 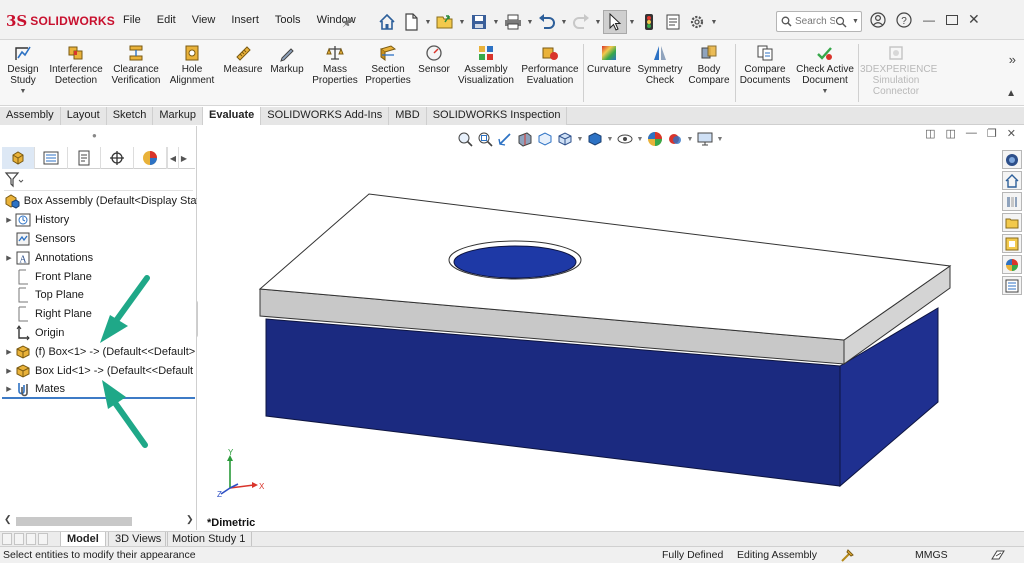 I want to click on tree-item-top-plane: Top Plane, so click(x=98, y=295).